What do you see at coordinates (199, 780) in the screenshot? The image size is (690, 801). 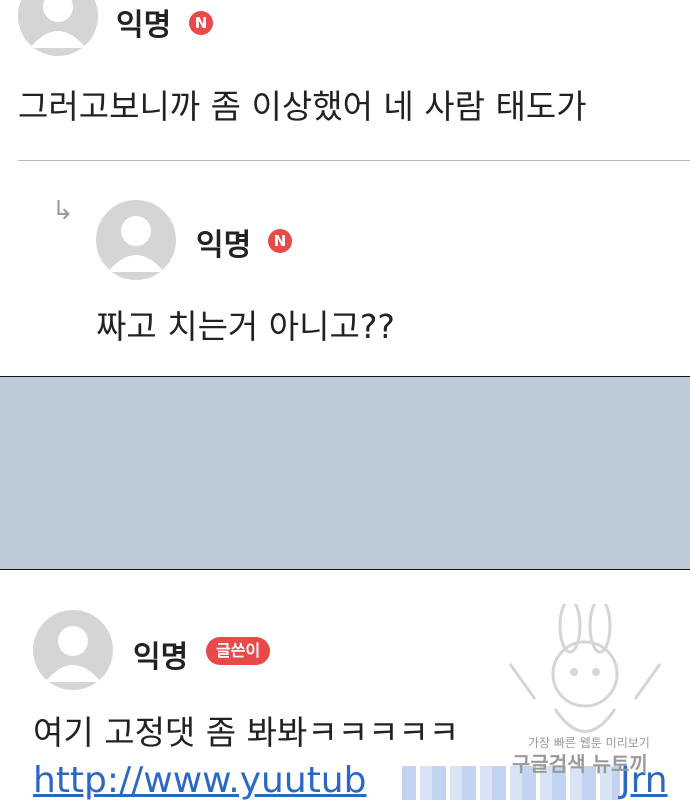 I see `comment-link: http://www.yuutub` at bounding box center [199, 780].